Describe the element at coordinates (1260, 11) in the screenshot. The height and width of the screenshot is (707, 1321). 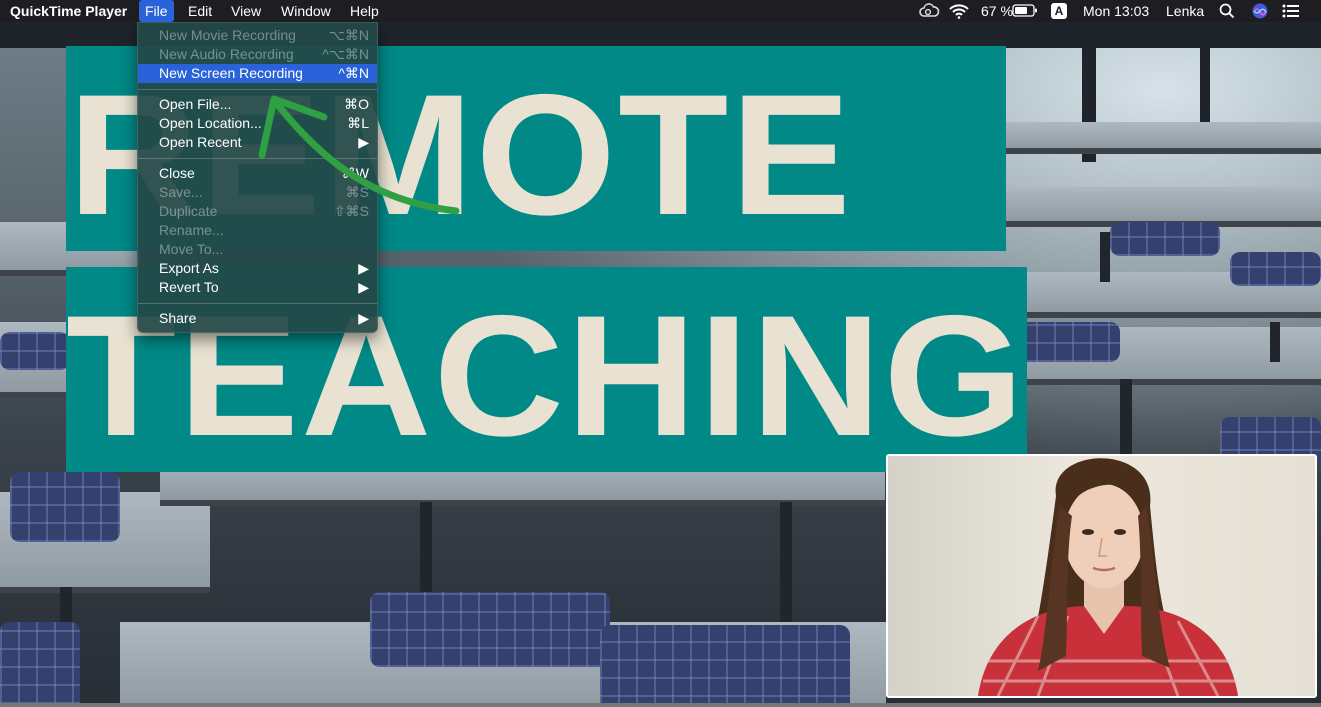
I see `siri-icon` at that location.